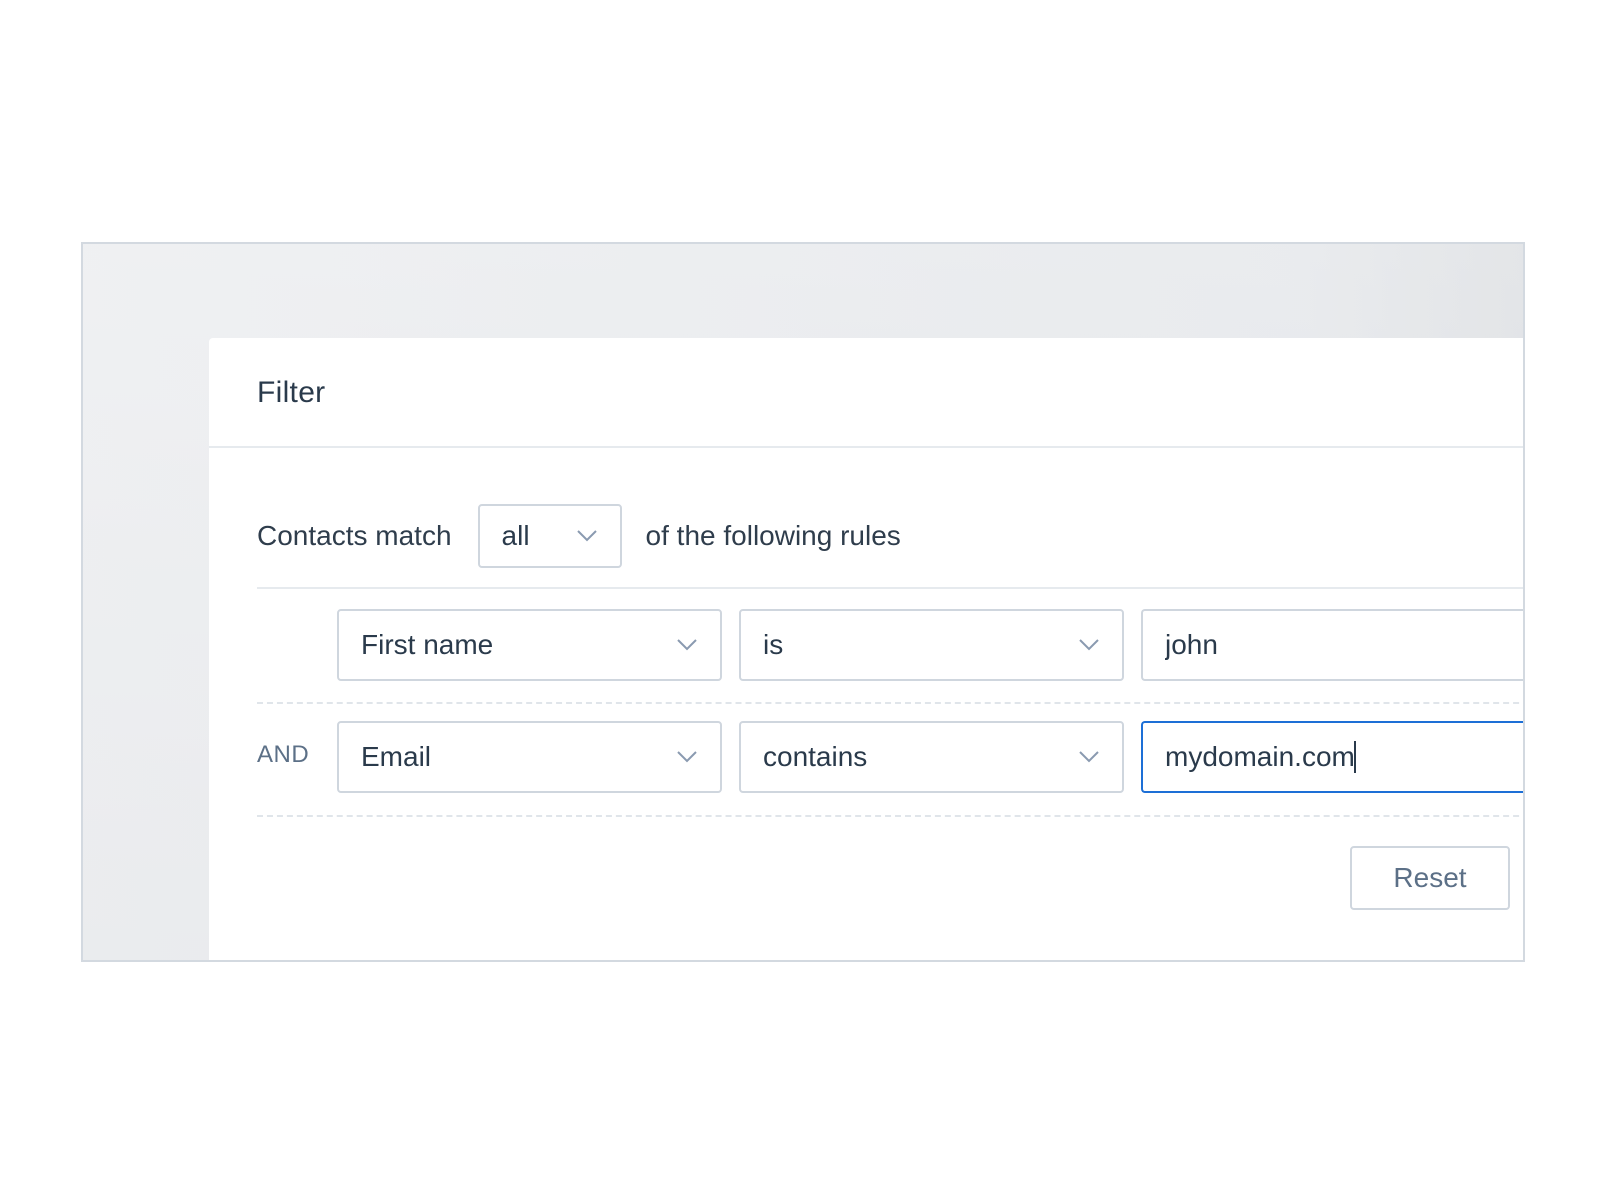 This screenshot has width=1600, height=1200. I want to click on rule-operator-value: is, so click(773, 644).